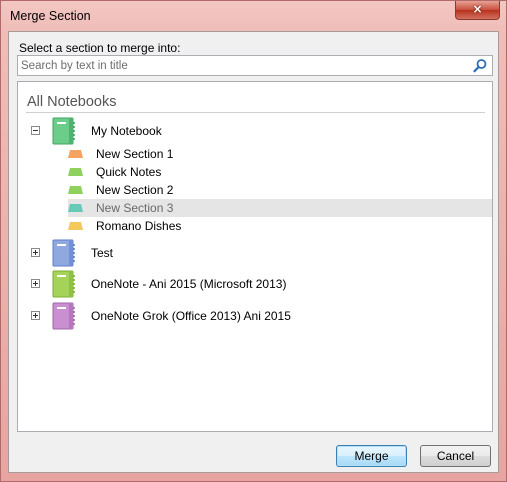 This screenshot has height=482, width=507. Describe the element at coordinates (139, 226) in the screenshot. I see `section-label: Romano Dishes` at that location.